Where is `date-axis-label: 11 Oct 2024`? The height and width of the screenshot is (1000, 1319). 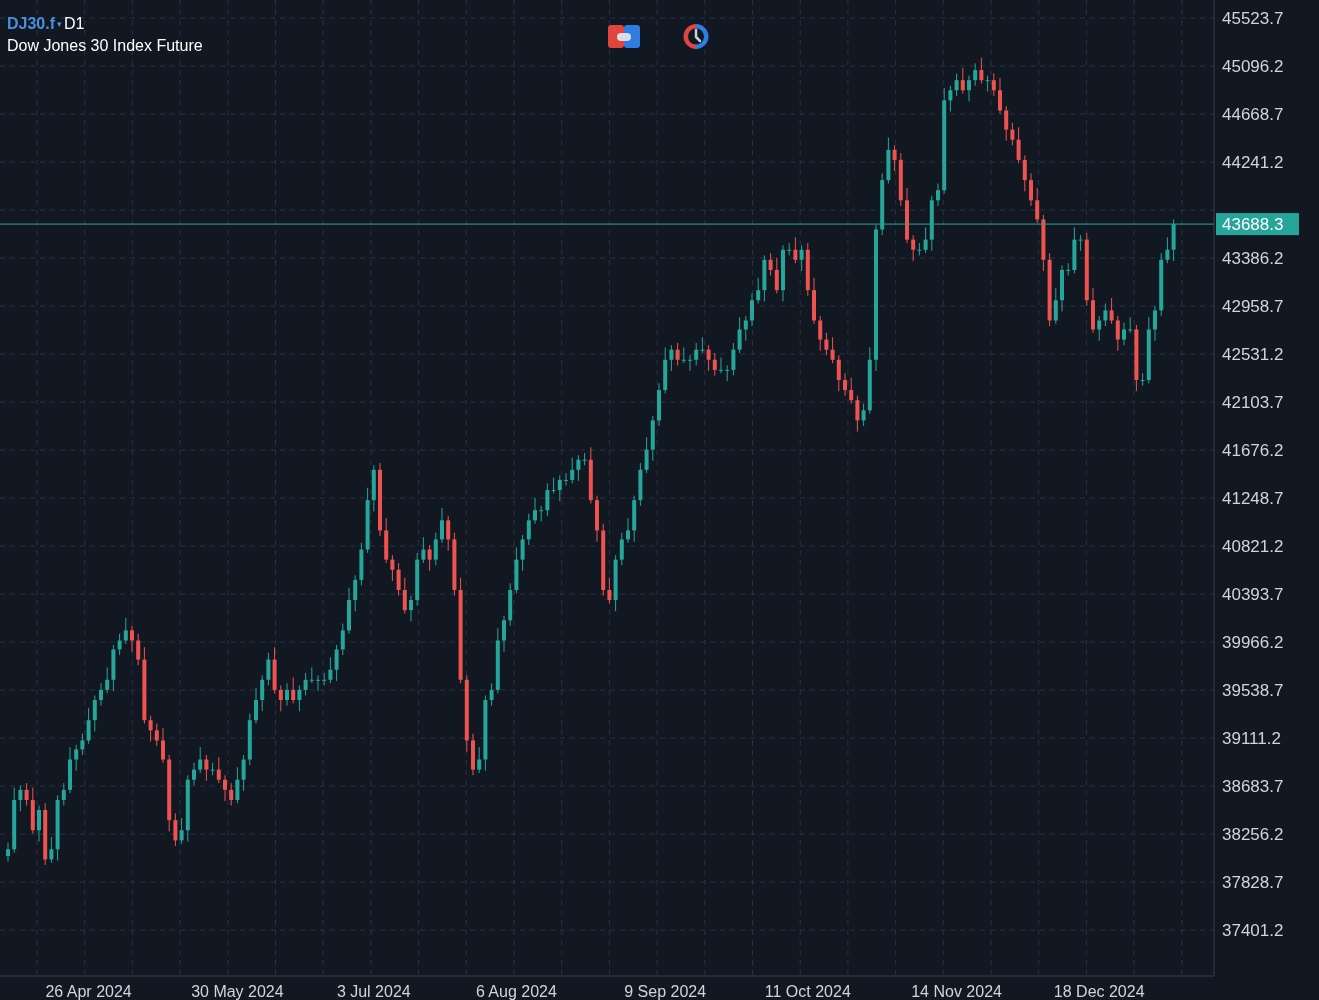 date-axis-label: 11 Oct 2024 is located at coordinates (807, 991).